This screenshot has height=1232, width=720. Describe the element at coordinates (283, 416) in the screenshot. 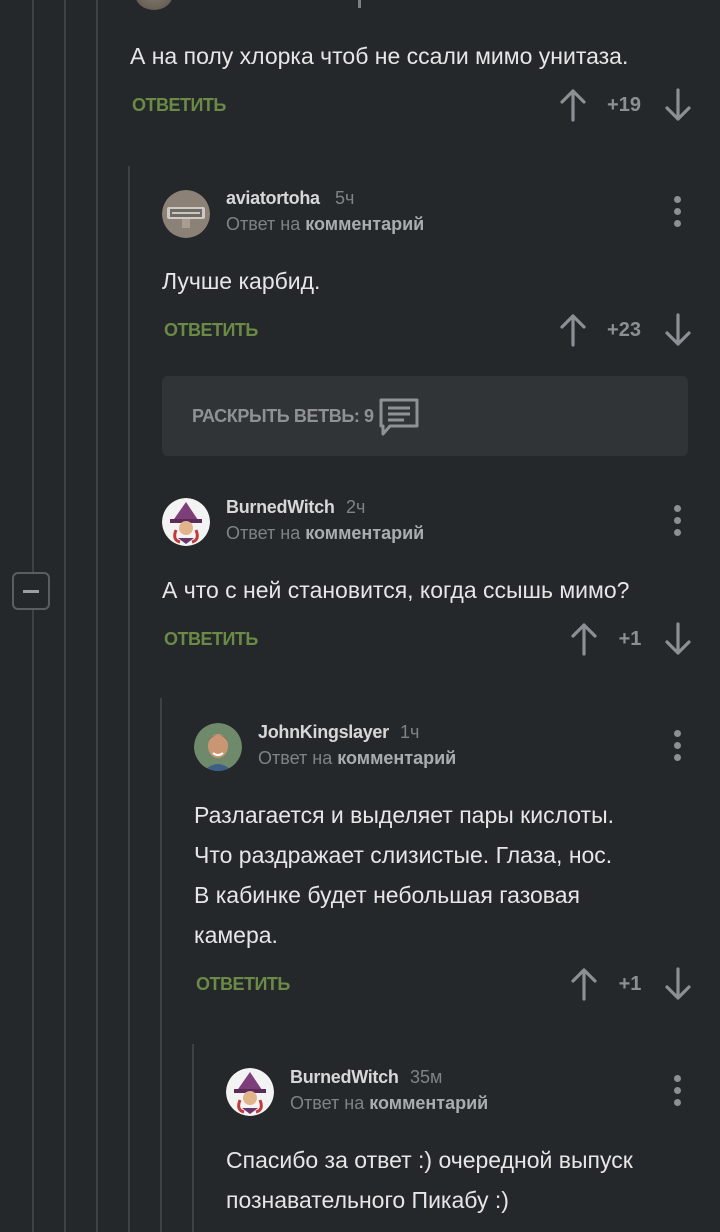

I see `expand-branch-label: РАСКРЫТЬ ВЕТВЬ: 9` at that location.